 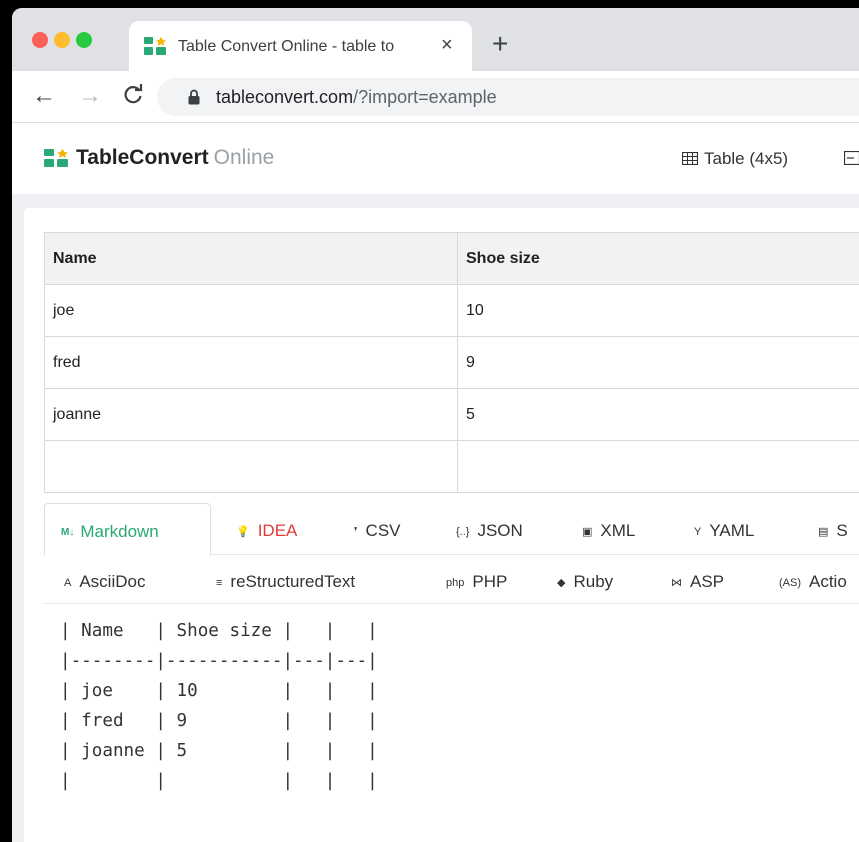 What do you see at coordinates (219, 721) in the screenshot?
I see `output-line: | fred | 9 | | |` at bounding box center [219, 721].